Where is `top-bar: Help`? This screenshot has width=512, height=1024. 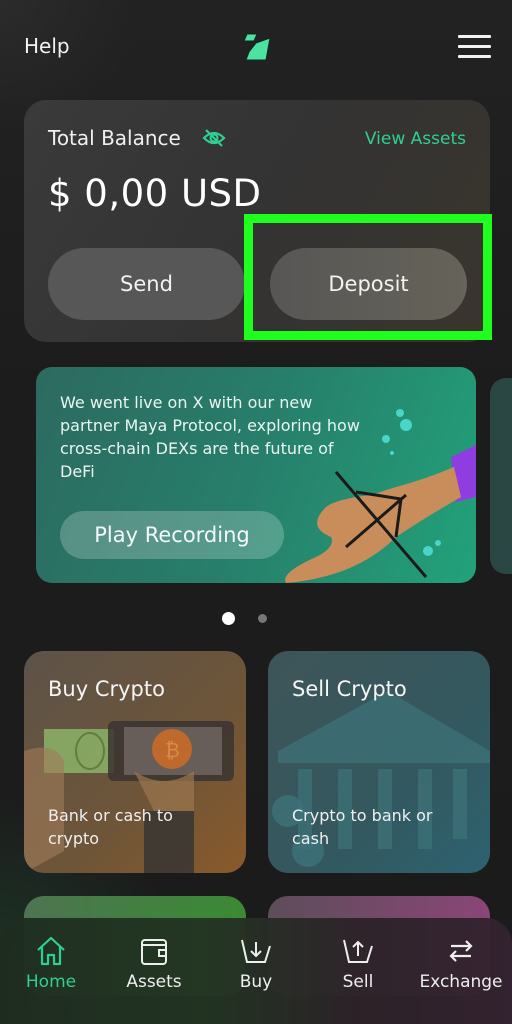
top-bar: Help is located at coordinates (256, 48).